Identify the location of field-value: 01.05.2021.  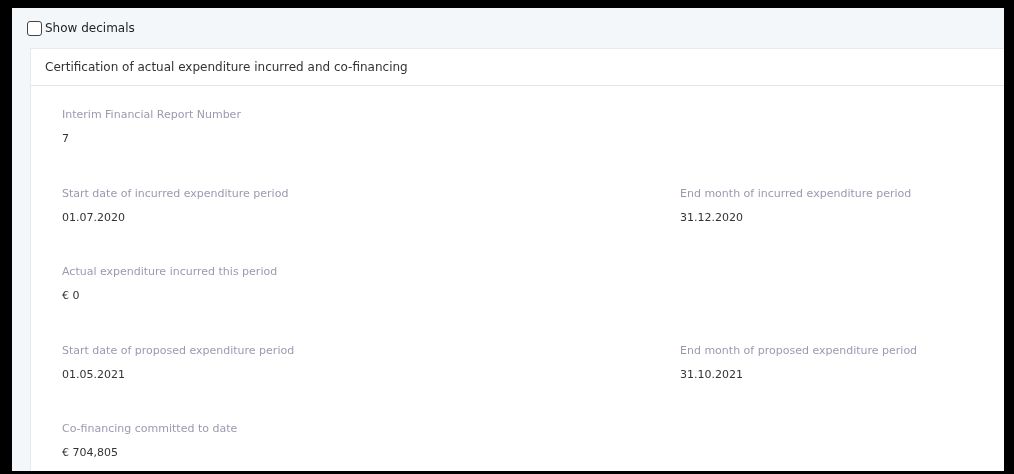
(93, 374).